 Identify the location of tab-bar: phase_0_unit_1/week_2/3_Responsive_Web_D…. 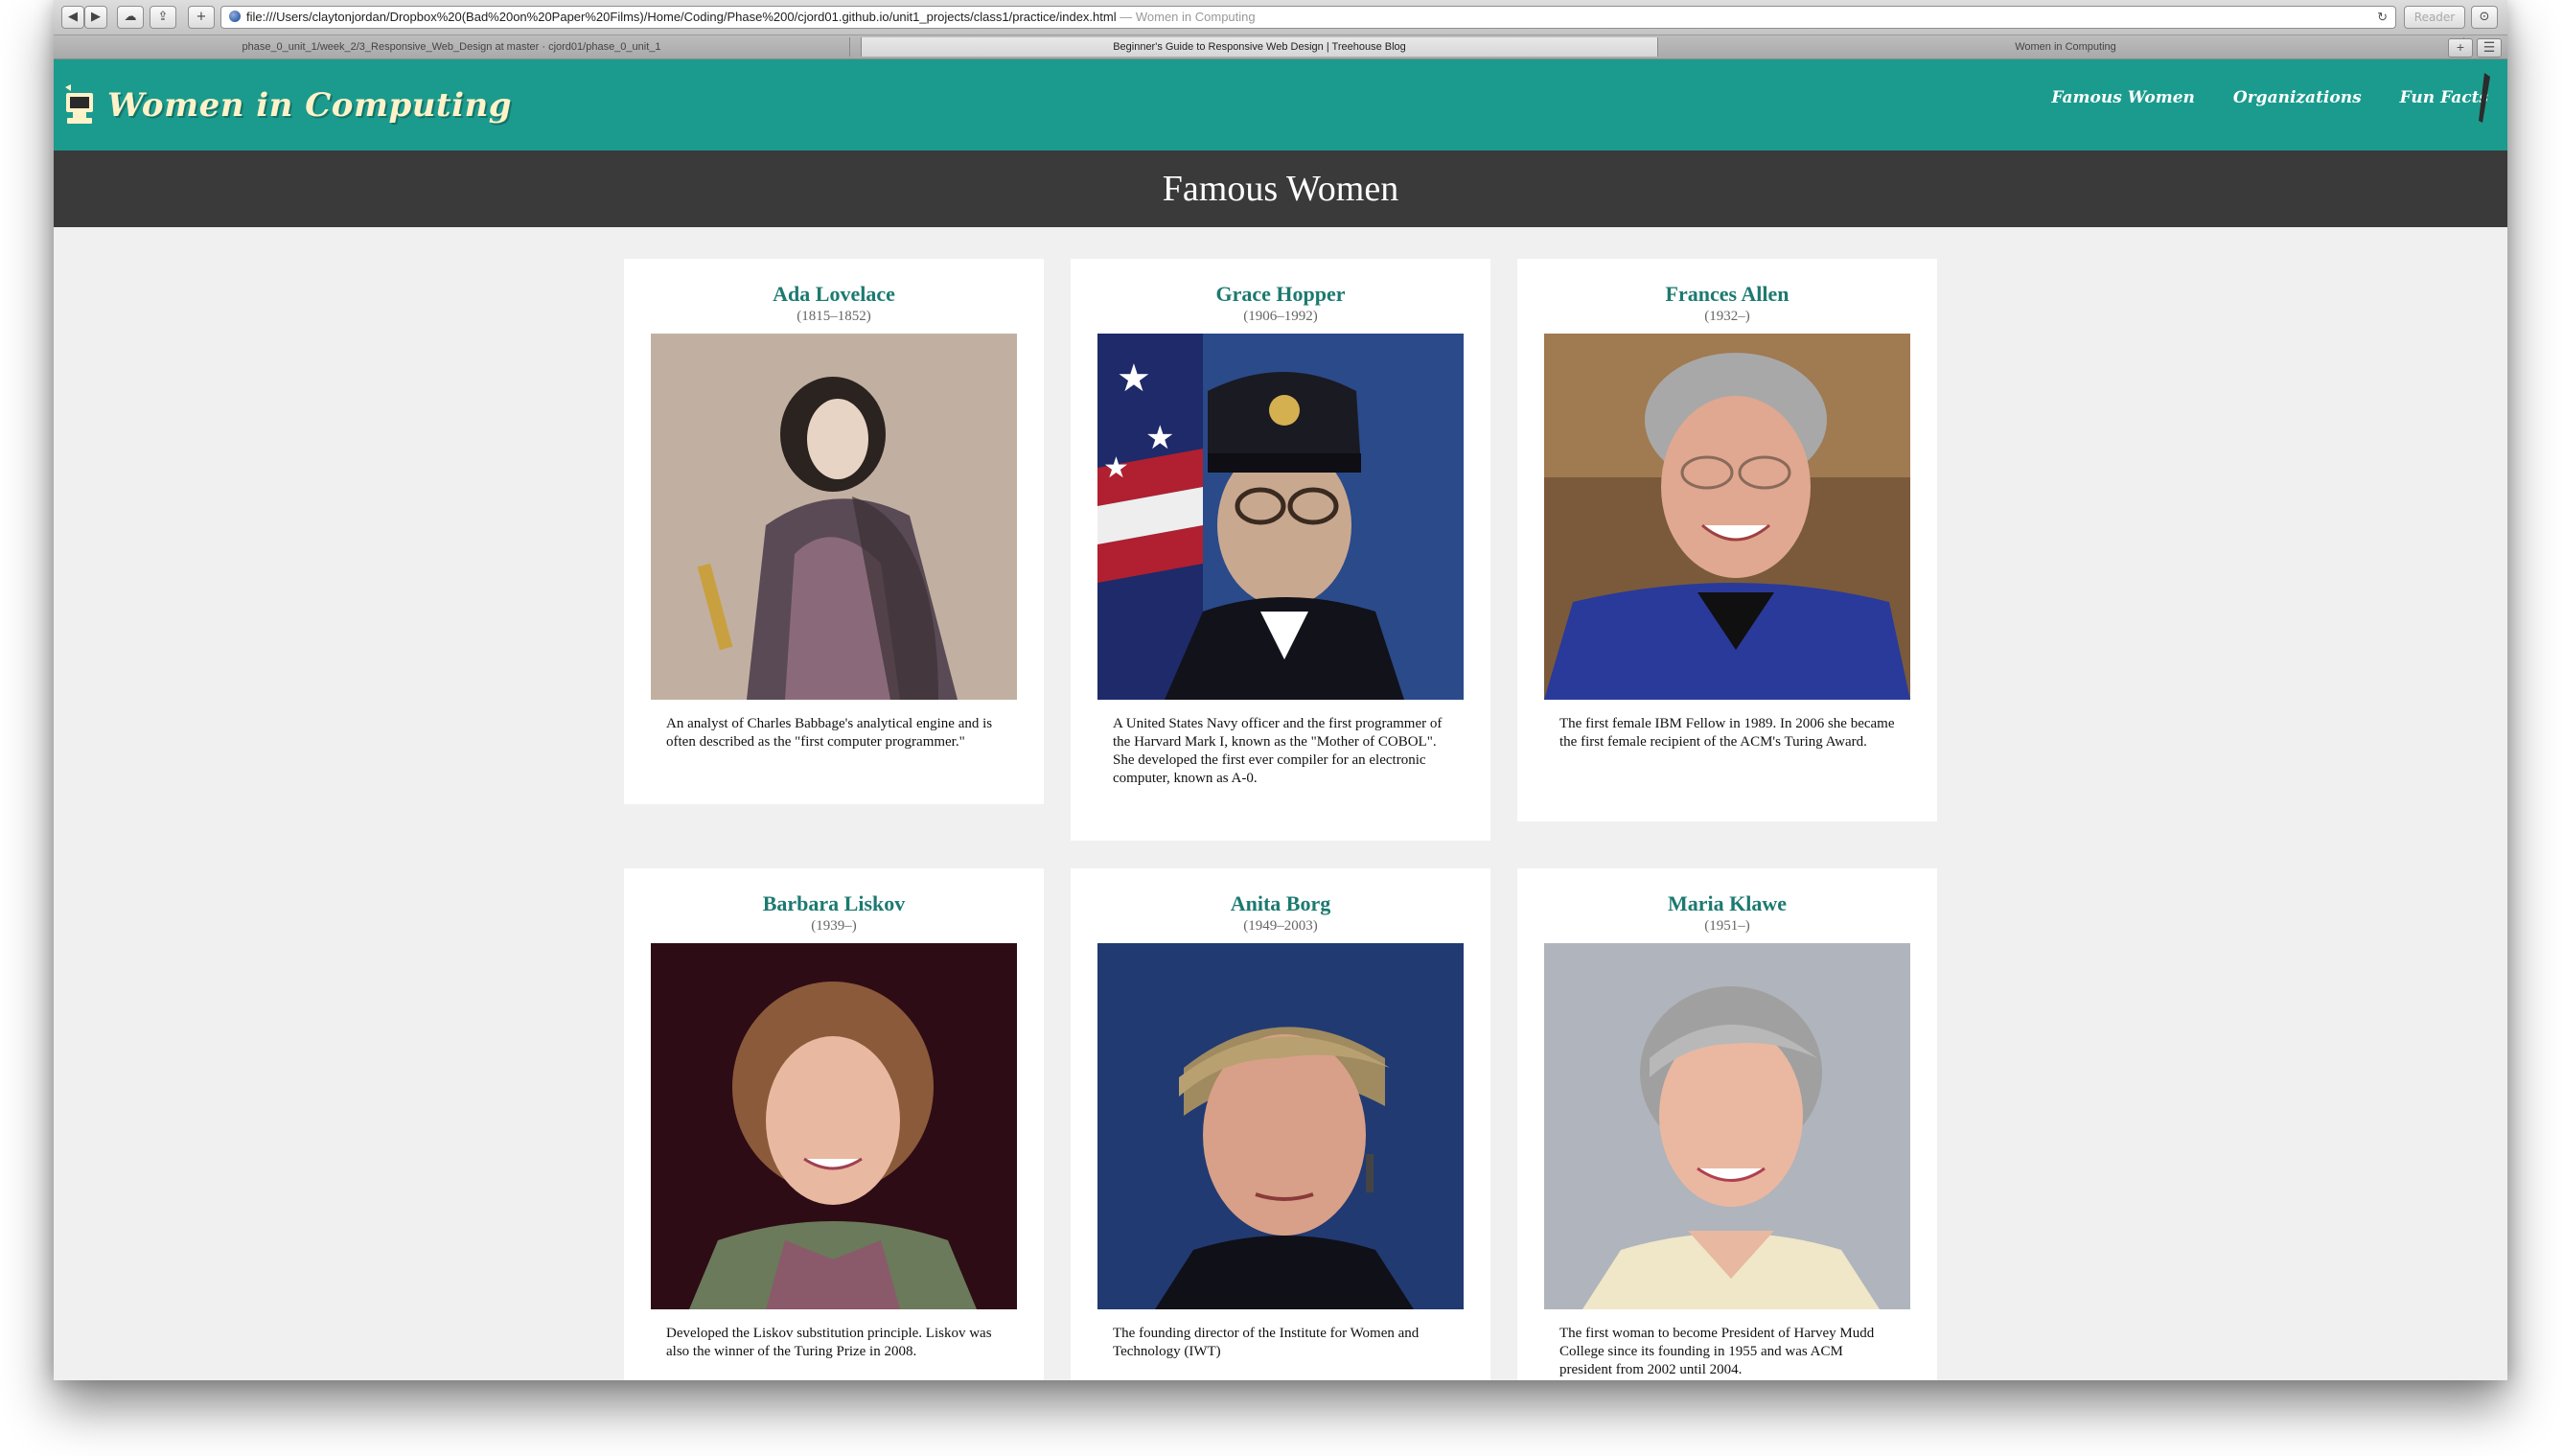
(1281, 47).